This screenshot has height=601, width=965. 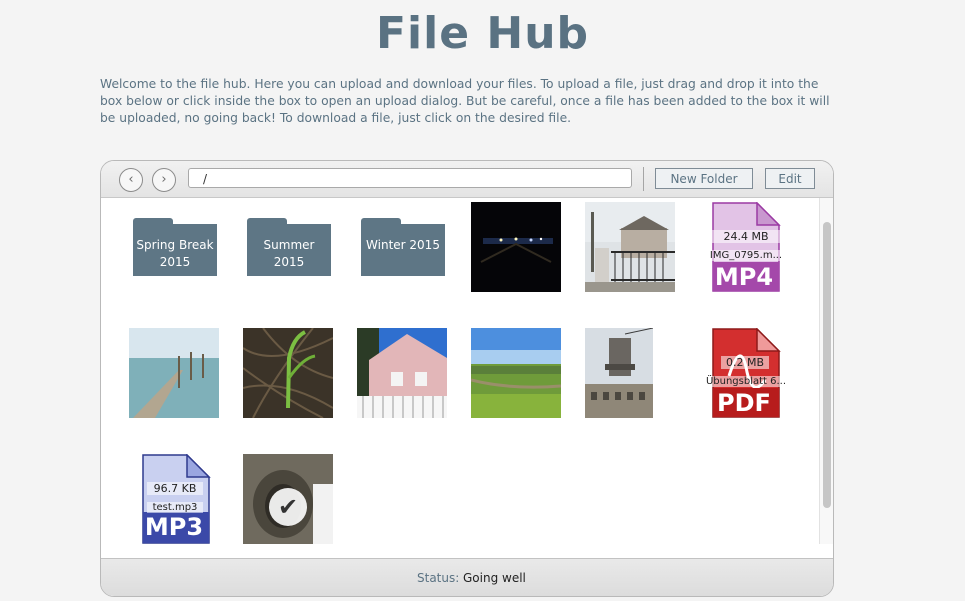 I want to click on mp4-file-size: 24.4 MB, so click(x=746, y=236).